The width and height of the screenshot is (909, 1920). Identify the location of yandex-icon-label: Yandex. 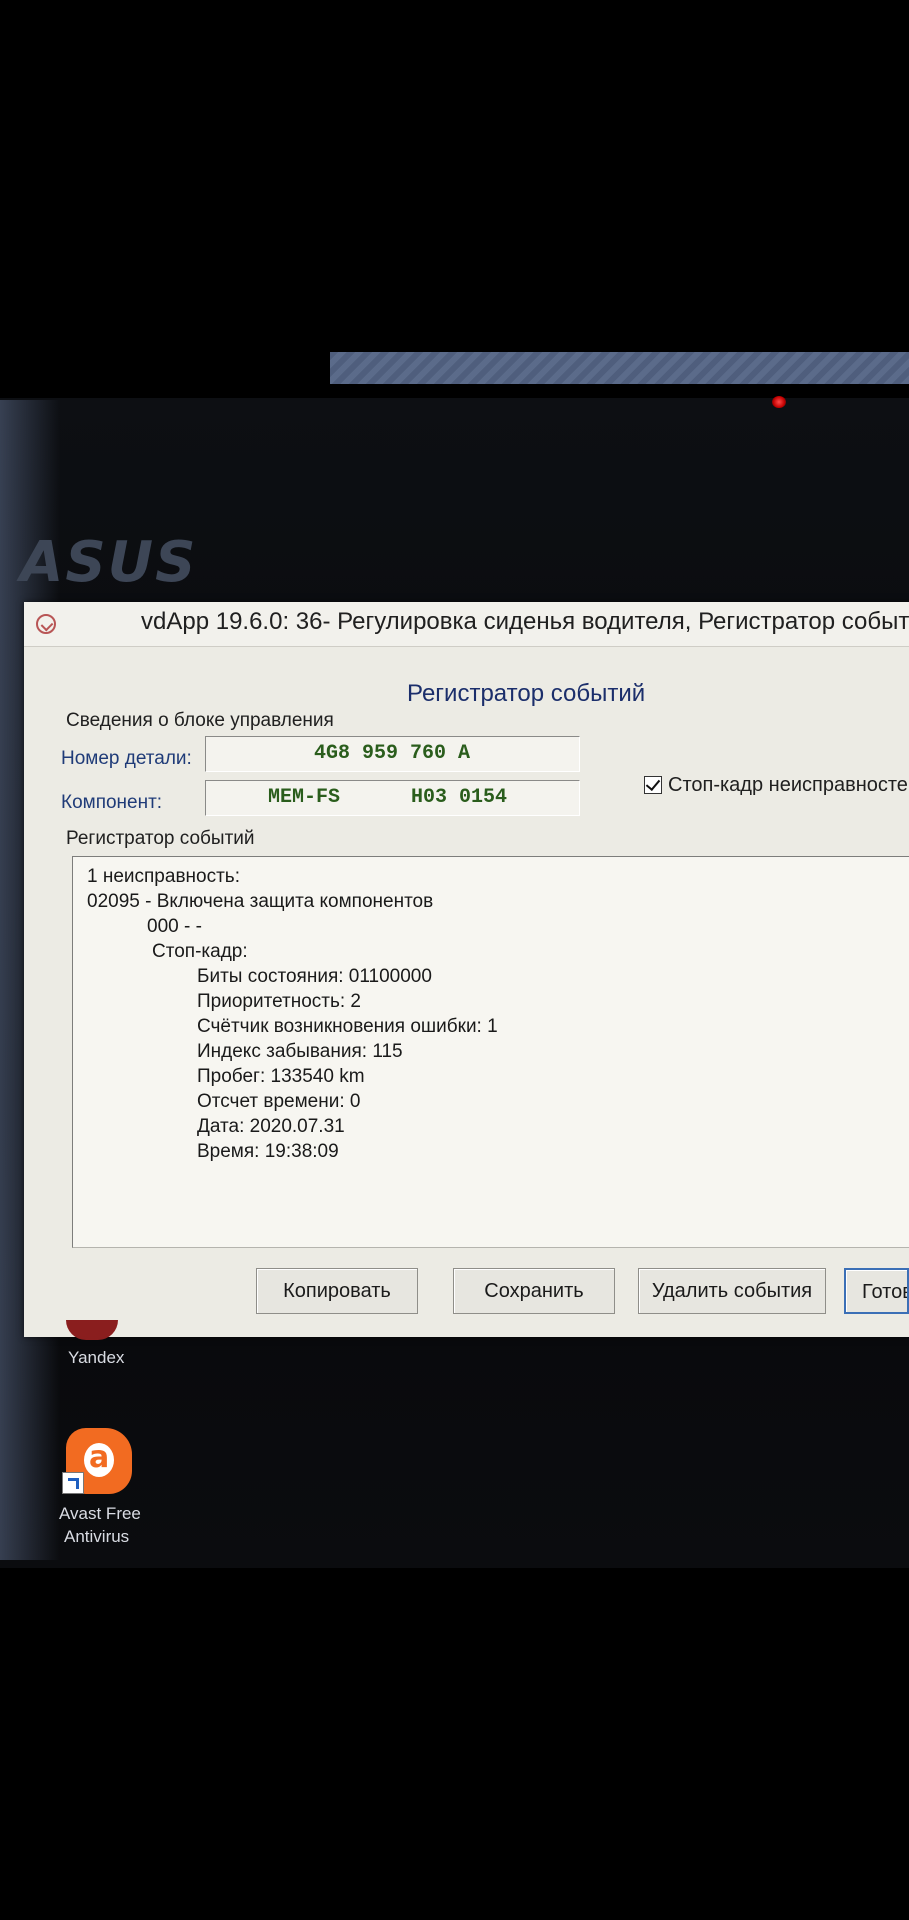
(96, 1358).